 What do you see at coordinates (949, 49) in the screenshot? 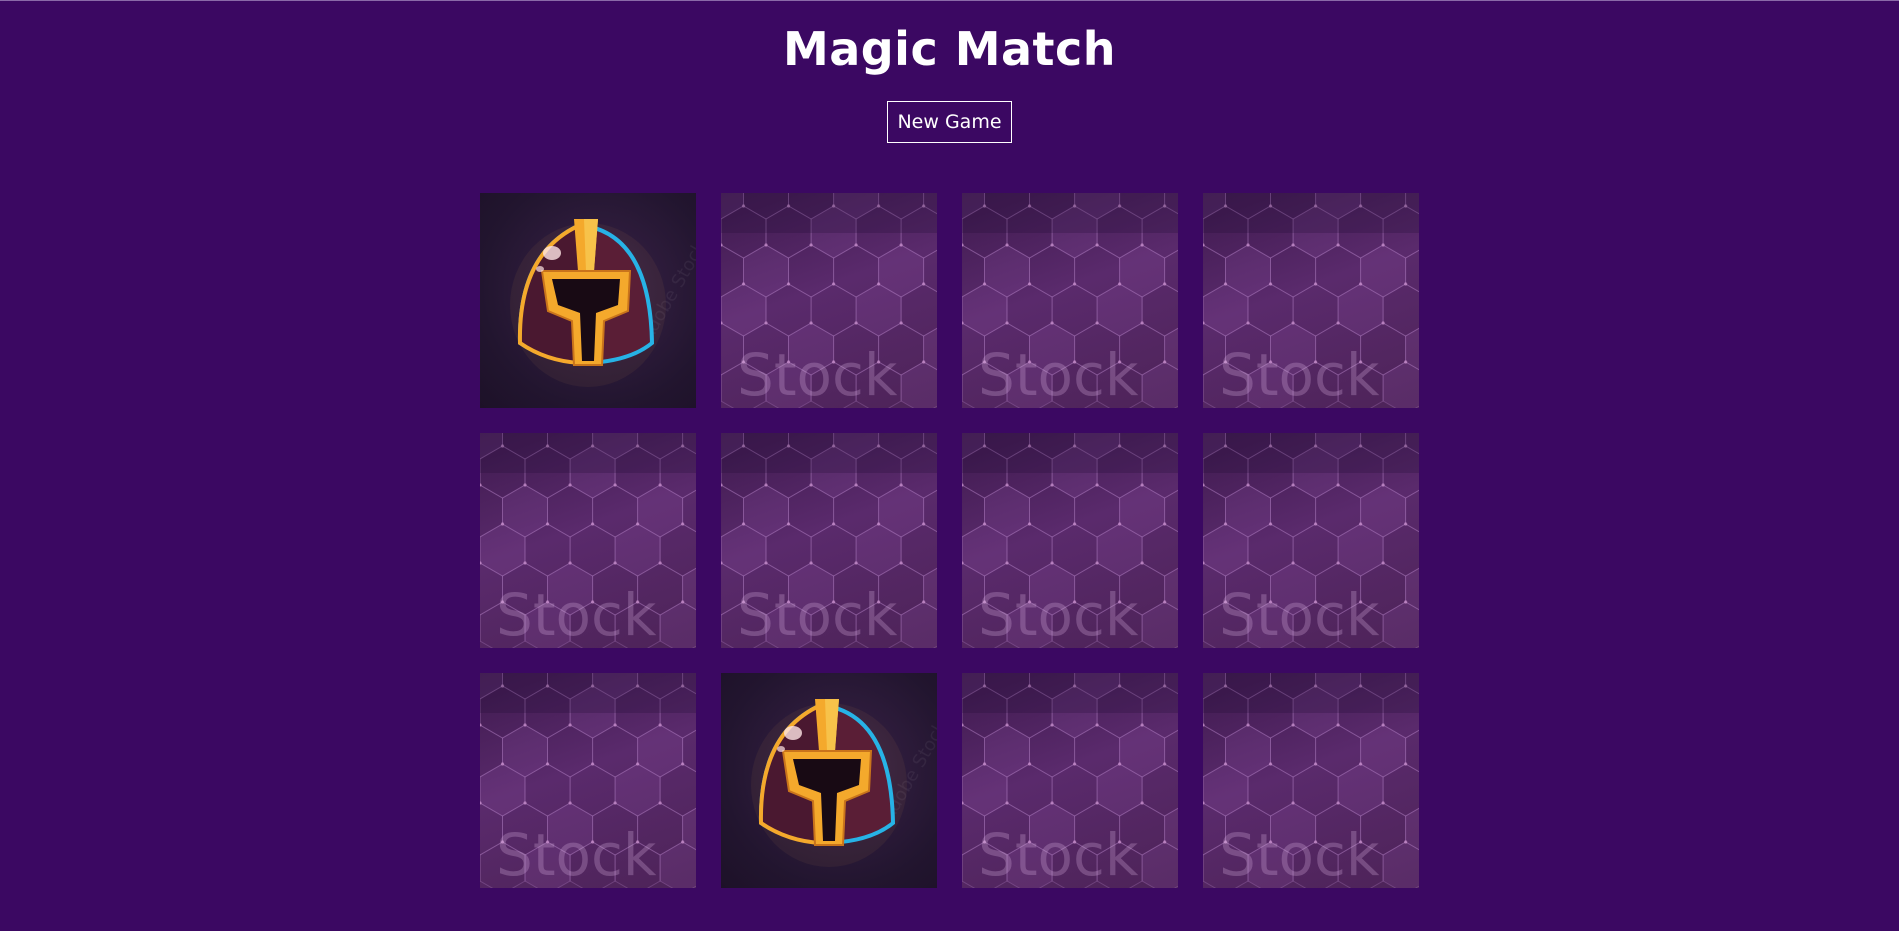
I see `page-title: Magic Match` at bounding box center [949, 49].